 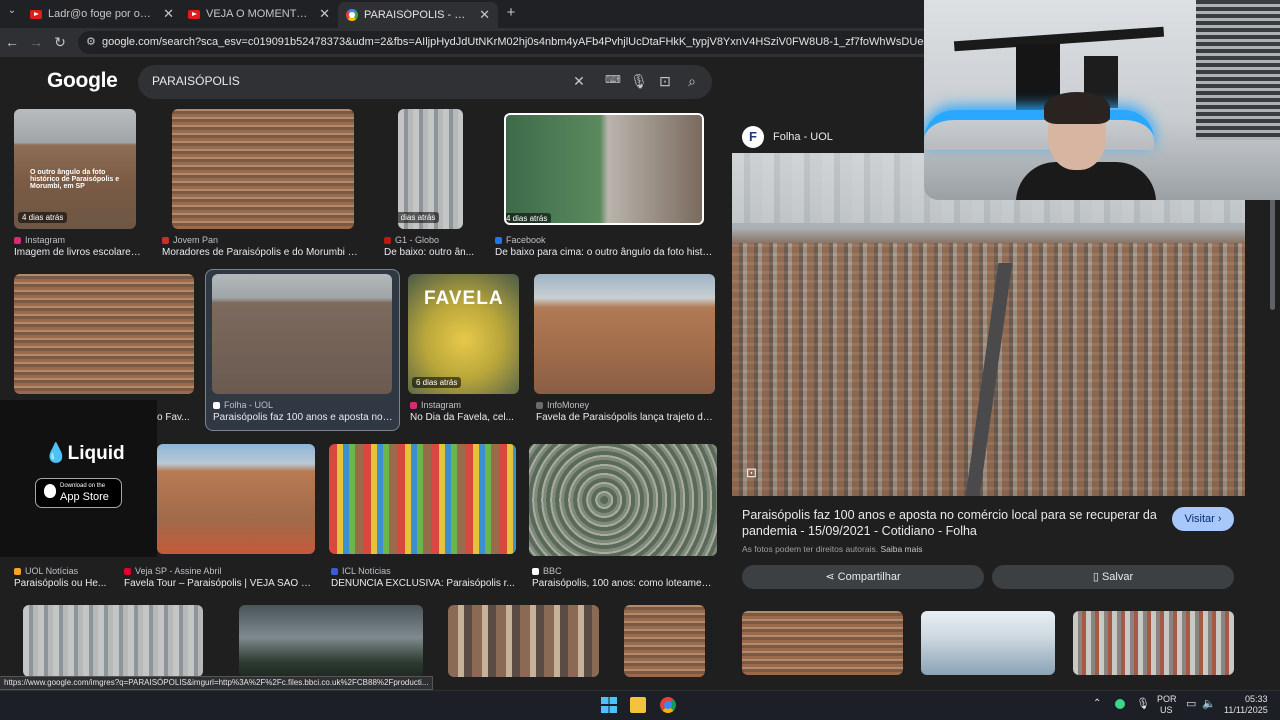 I want to click on thumbnail-overlay-text: FAVELA, so click(x=464, y=298).